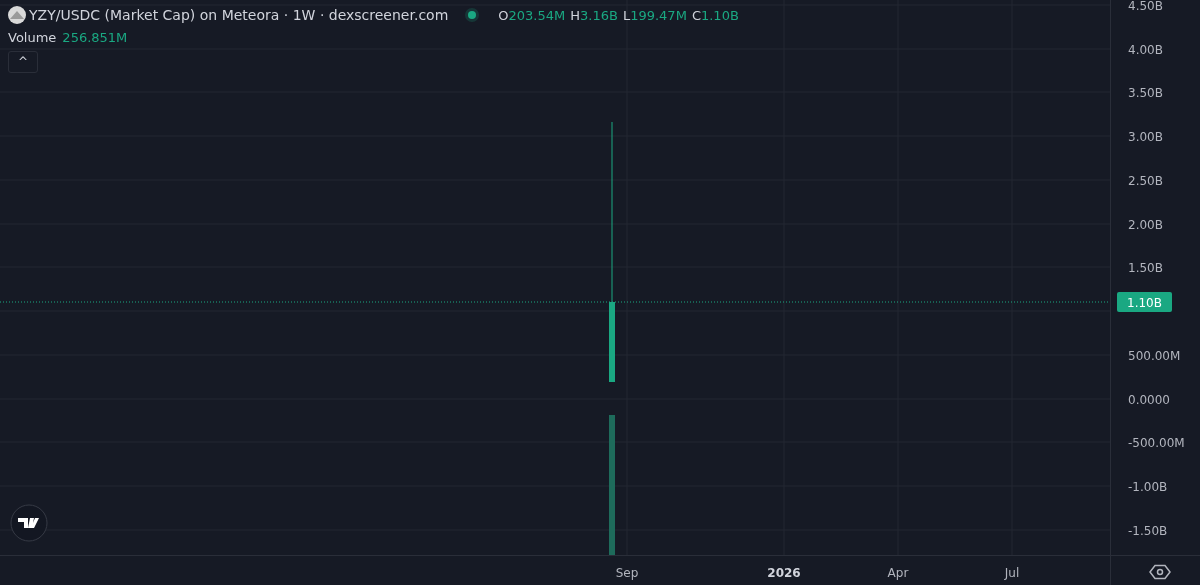  I want to click on chart-title: YZY/USDC (Market Cap) on Meteora · 1W · dexscreener.com, so click(239, 15).